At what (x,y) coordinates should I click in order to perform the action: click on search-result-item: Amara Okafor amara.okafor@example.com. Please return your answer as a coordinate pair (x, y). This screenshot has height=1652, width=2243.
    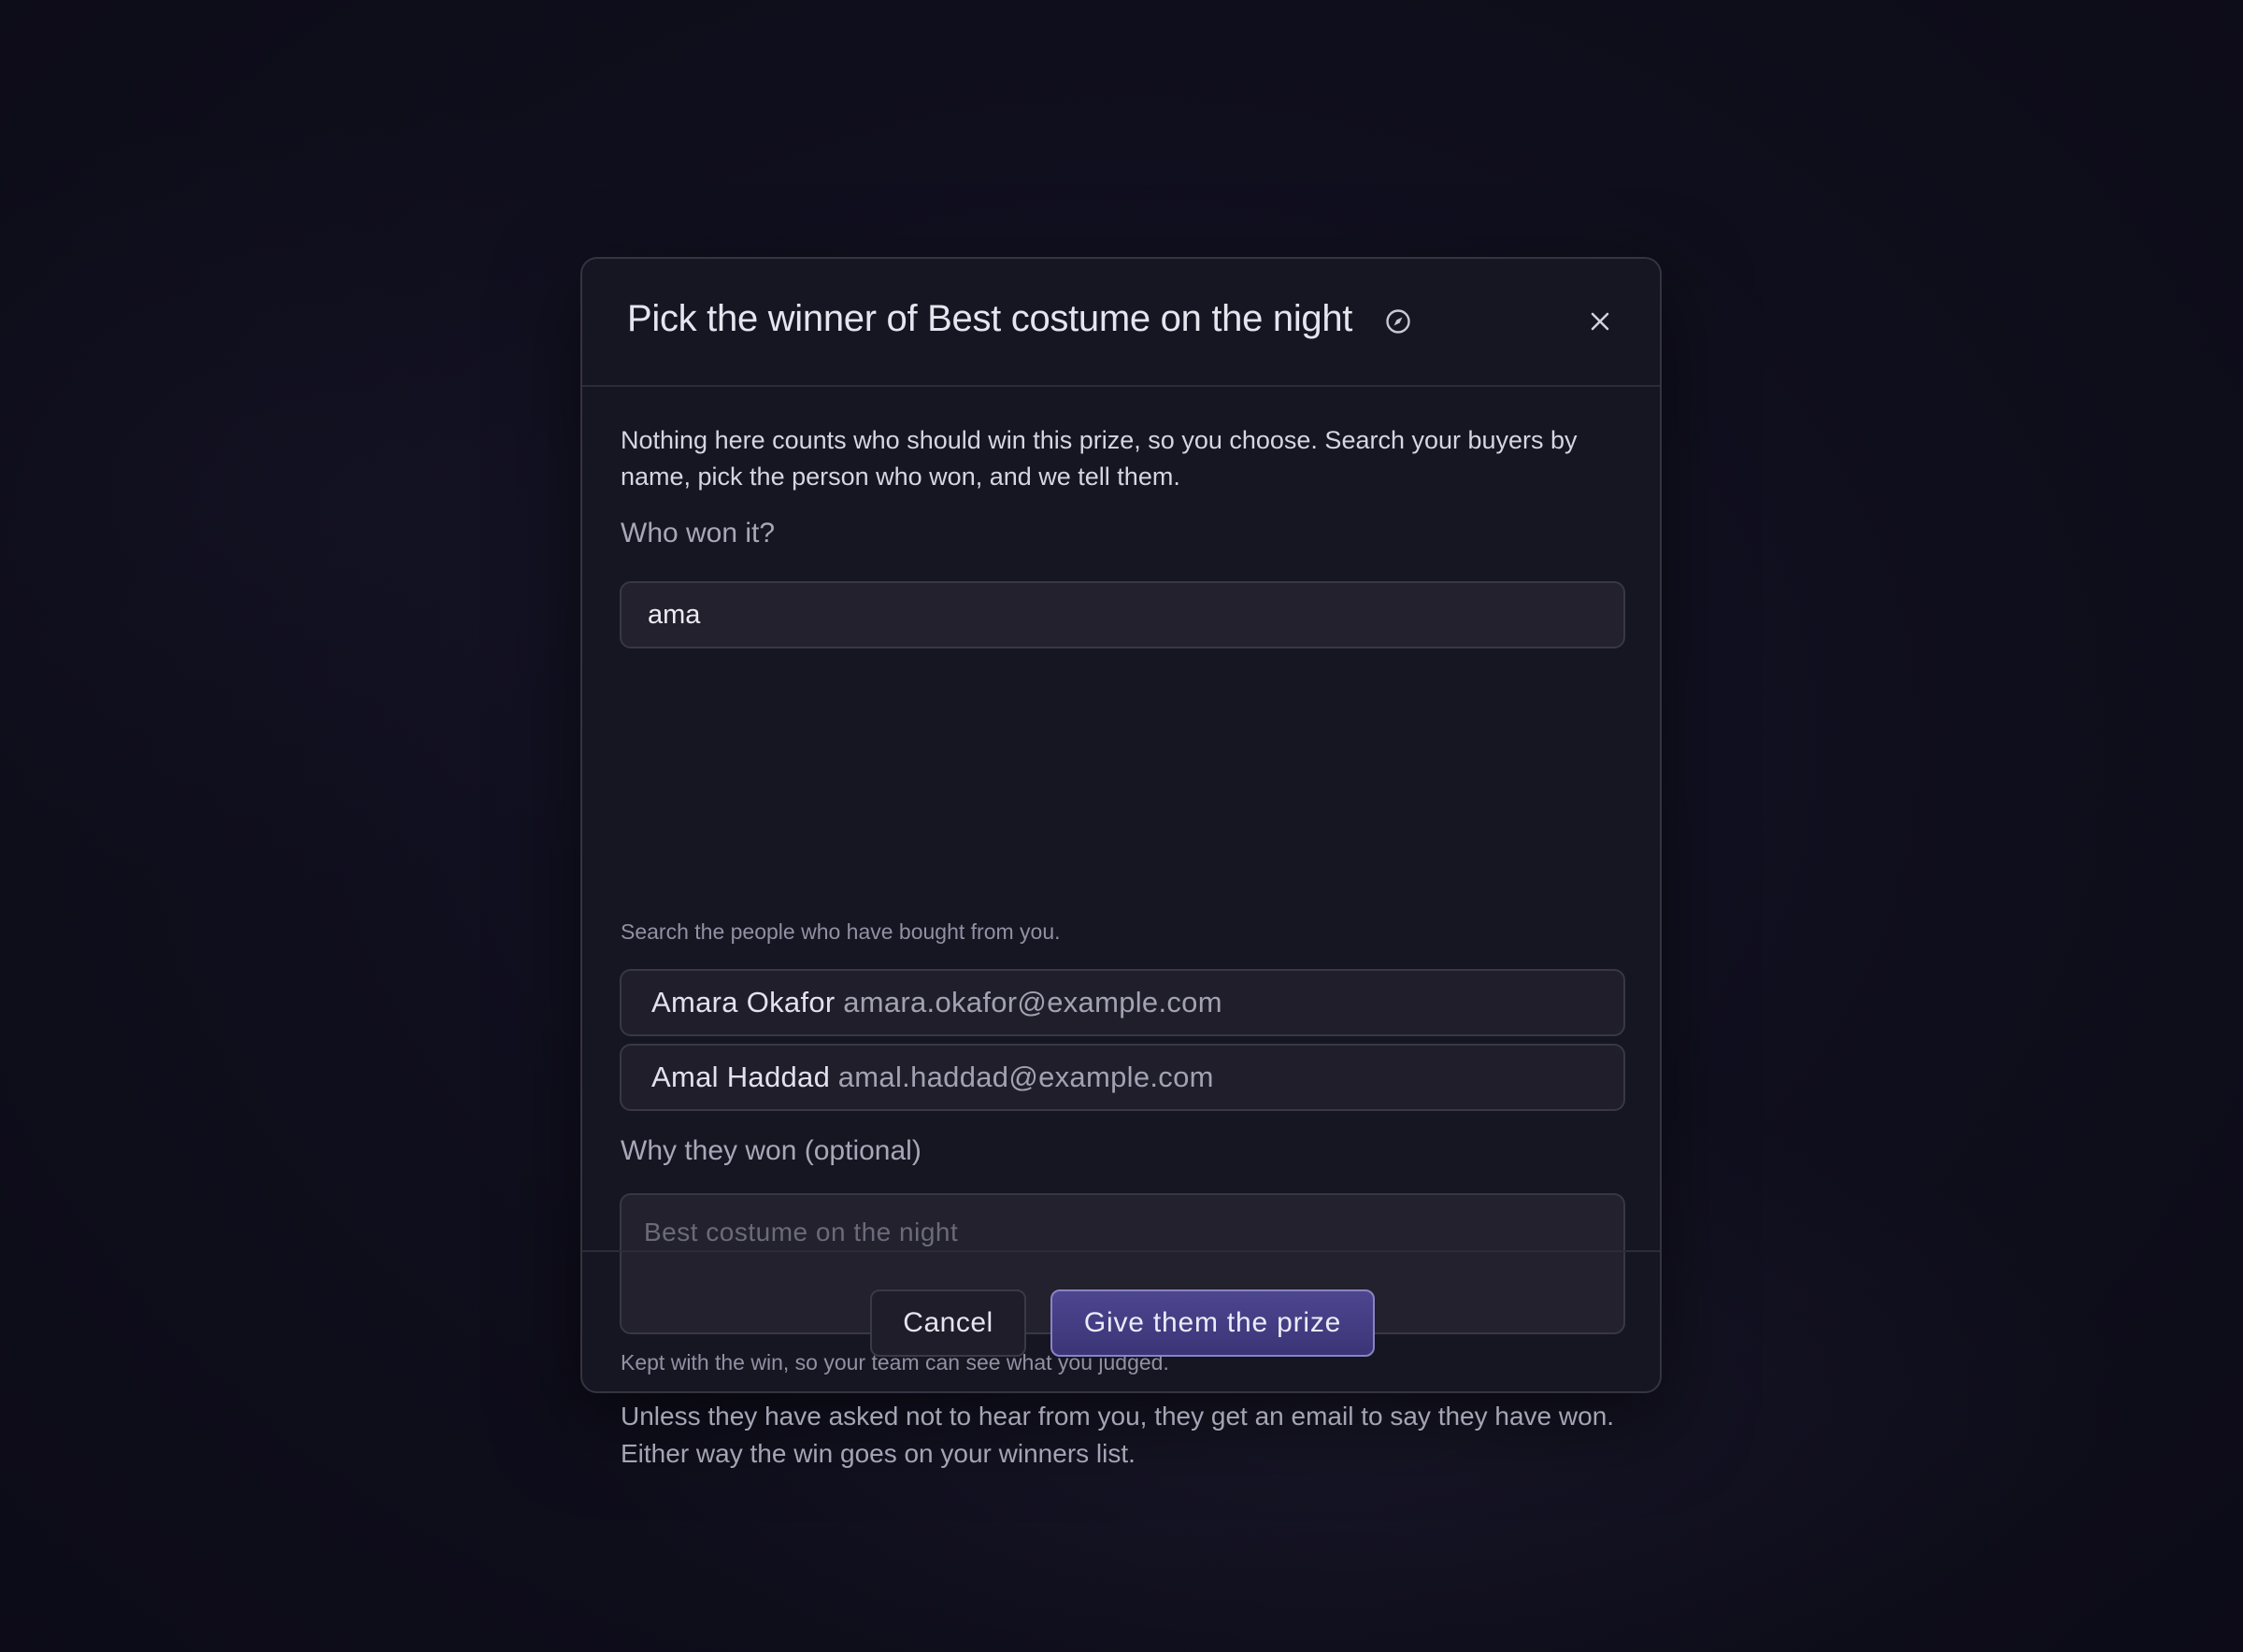
    Looking at the image, I should click on (1122, 1003).